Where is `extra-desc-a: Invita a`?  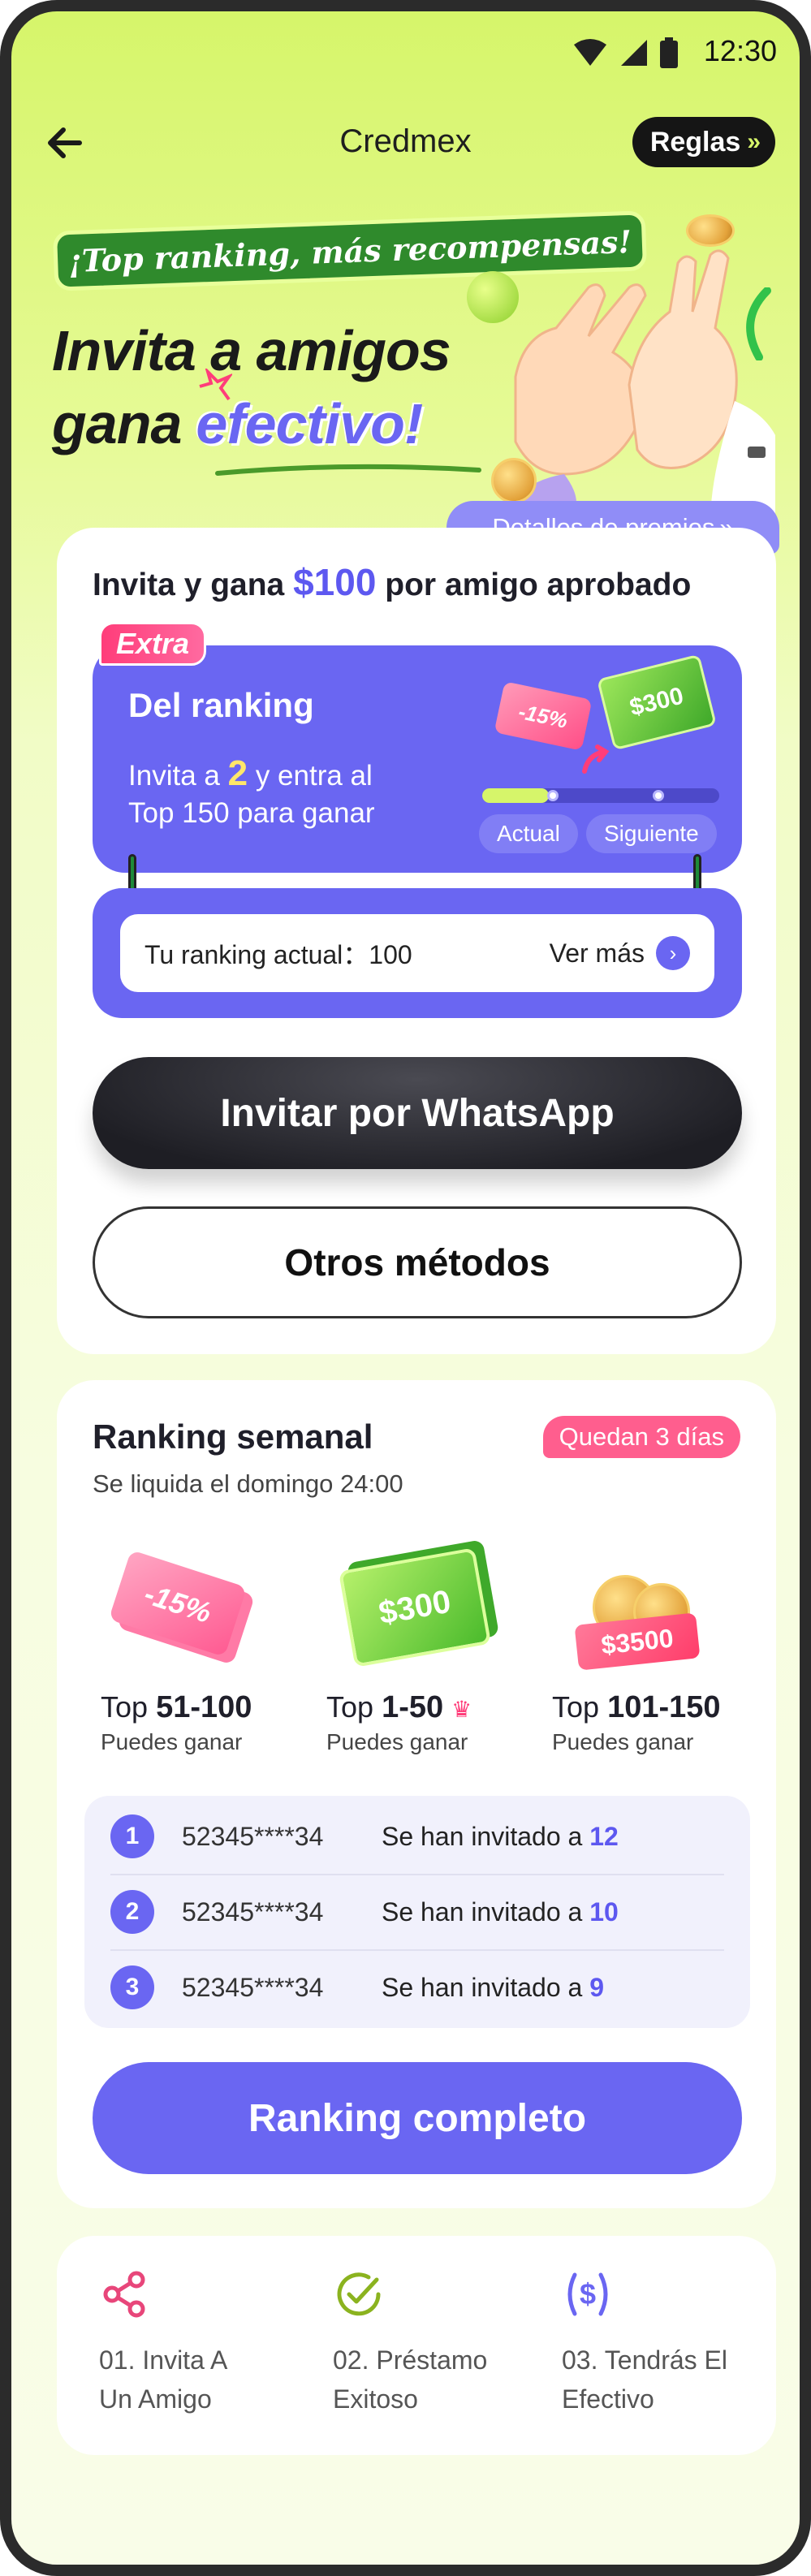
extra-desc-a: Invita a is located at coordinates (174, 776).